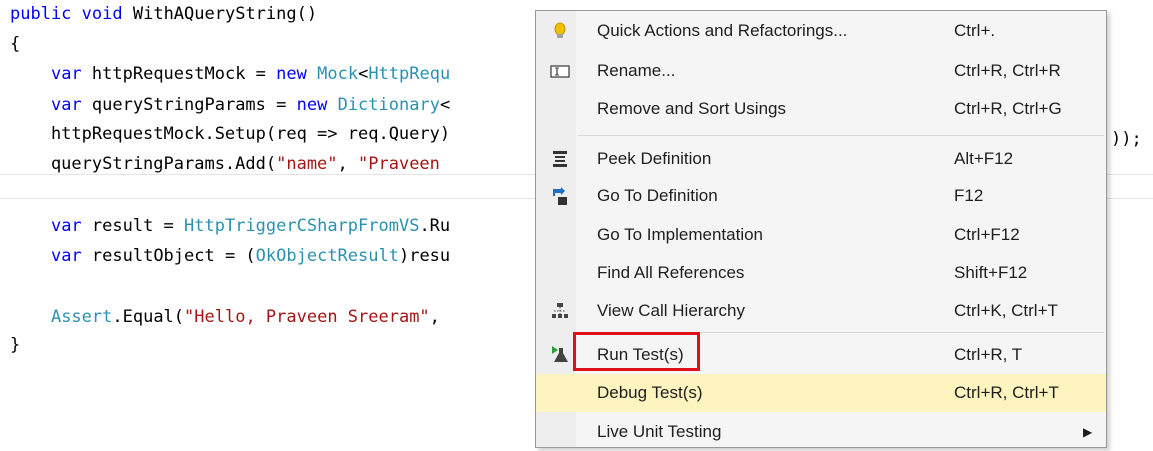 This screenshot has height=451, width=1153. What do you see at coordinates (975, 30) in the screenshot?
I see `menu-item-shortcut: Ctrl+.` at bounding box center [975, 30].